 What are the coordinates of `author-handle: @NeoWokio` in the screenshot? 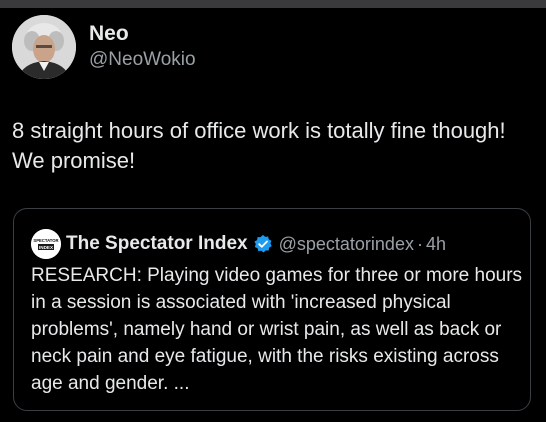 It's located at (142, 60).